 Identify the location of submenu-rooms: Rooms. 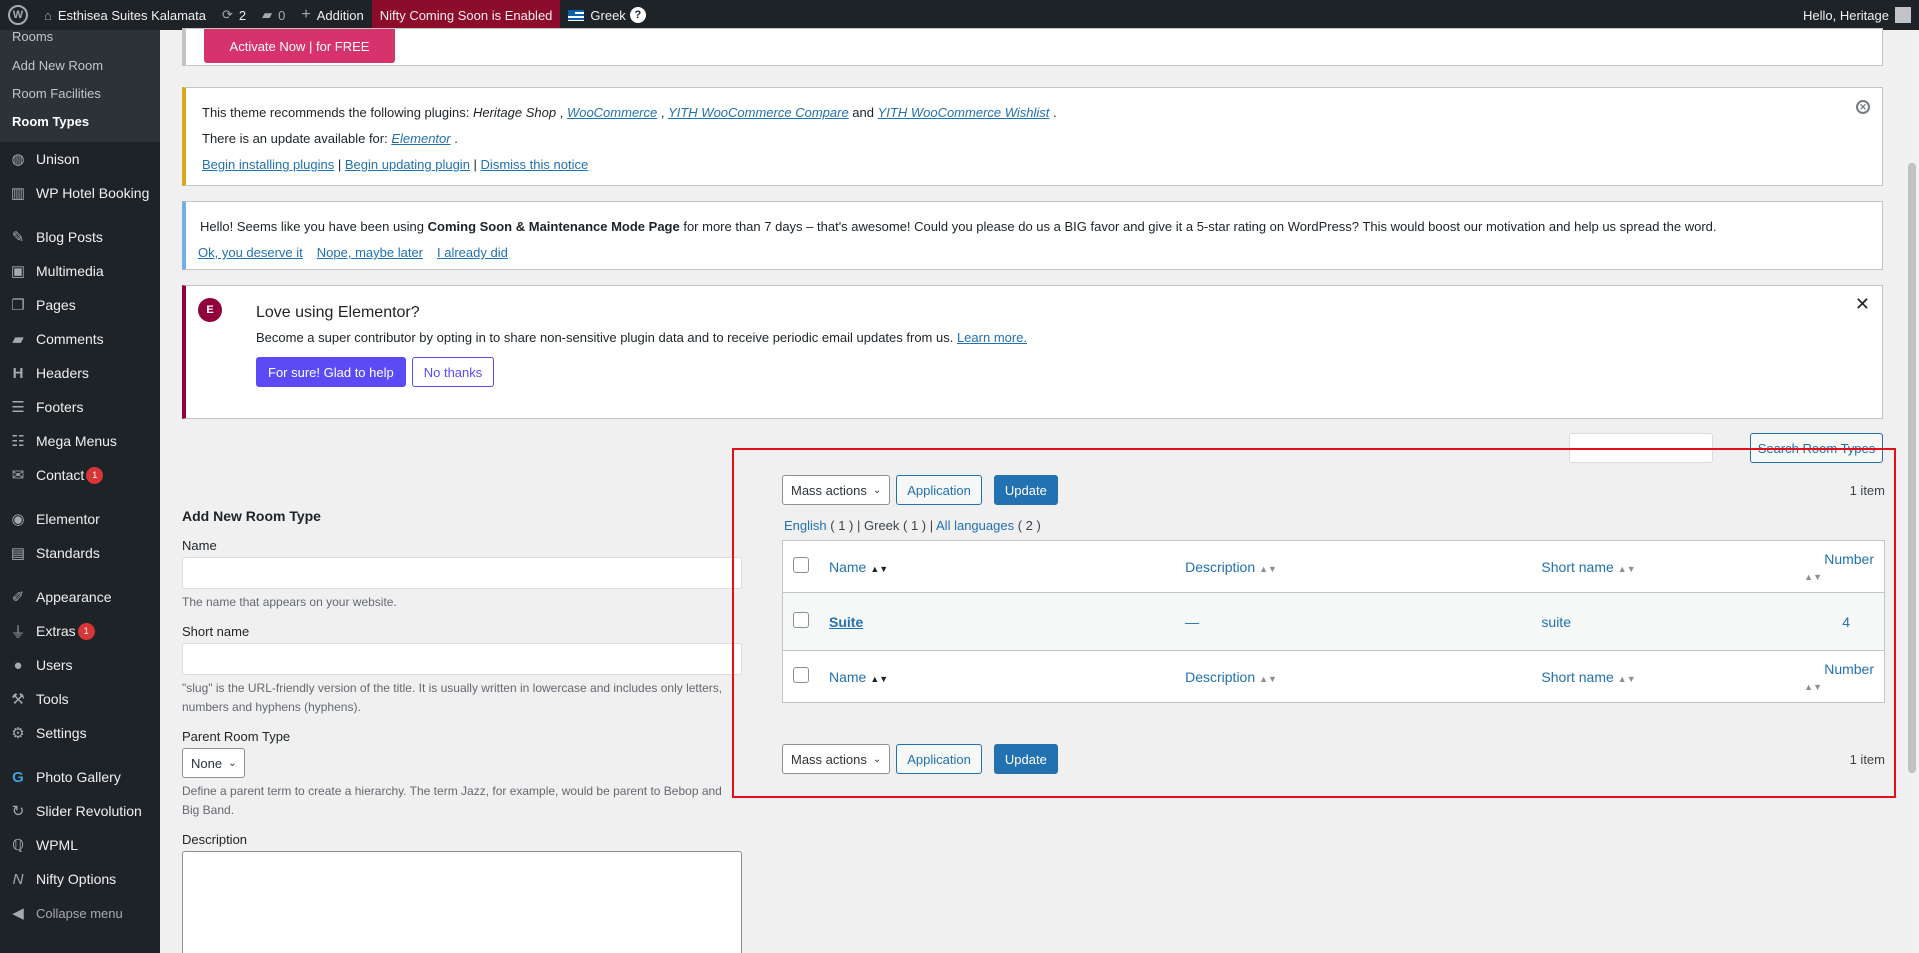
(80, 41).